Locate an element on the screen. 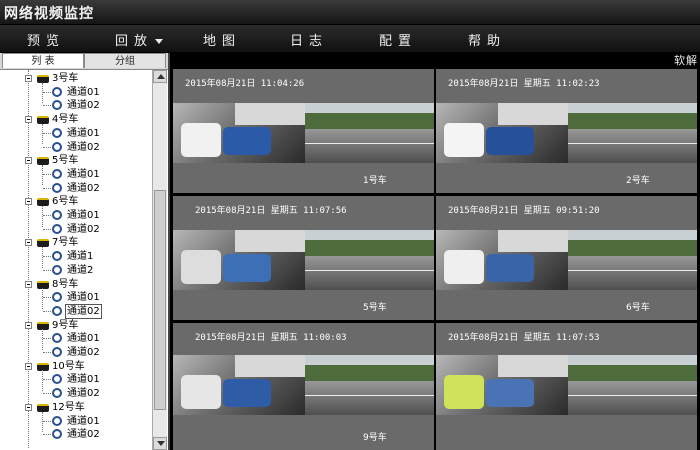 Image resolution: width=700 pixels, height=450 pixels. tree-vehicle: 9号车 is located at coordinates (75, 325).